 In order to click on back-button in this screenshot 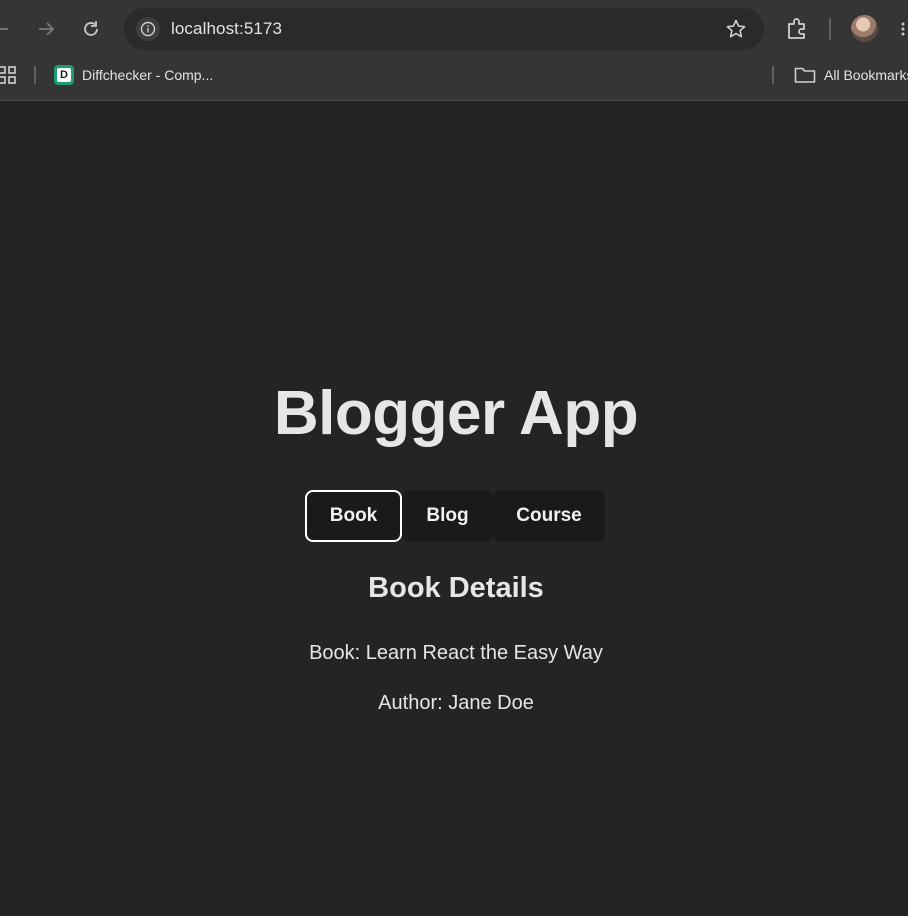, I will do `click(9, 29)`.